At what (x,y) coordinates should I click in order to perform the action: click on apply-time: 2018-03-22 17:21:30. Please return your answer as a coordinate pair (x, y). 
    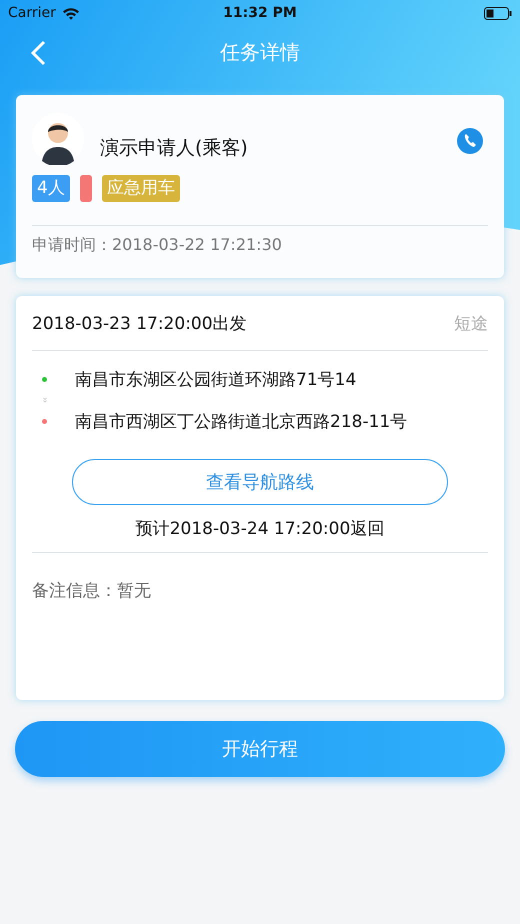
    Looking at the image, I should click on (197, 245).